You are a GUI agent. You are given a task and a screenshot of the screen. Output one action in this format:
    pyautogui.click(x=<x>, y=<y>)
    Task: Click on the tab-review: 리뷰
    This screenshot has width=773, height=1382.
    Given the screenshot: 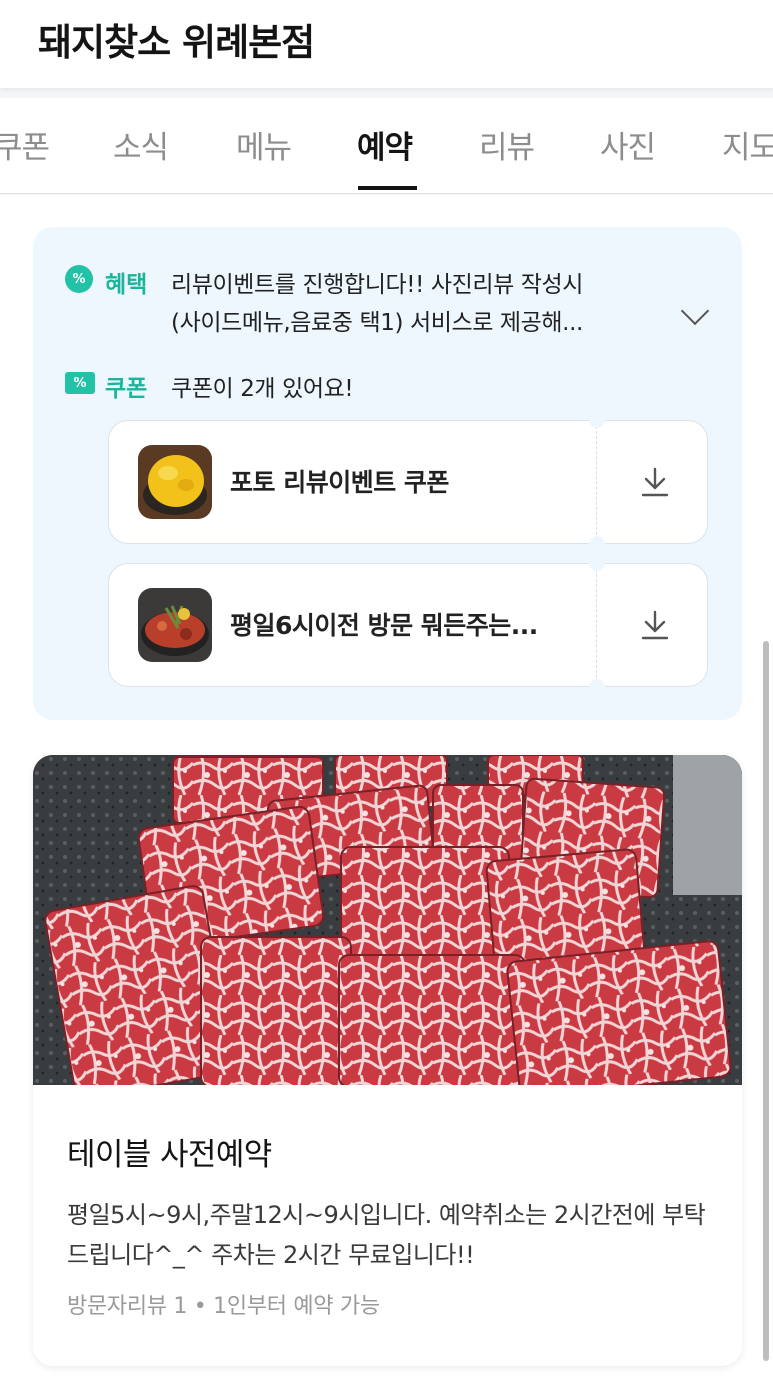 What is the action you would take?
    pyautogui.click(x=507, y=144)
    